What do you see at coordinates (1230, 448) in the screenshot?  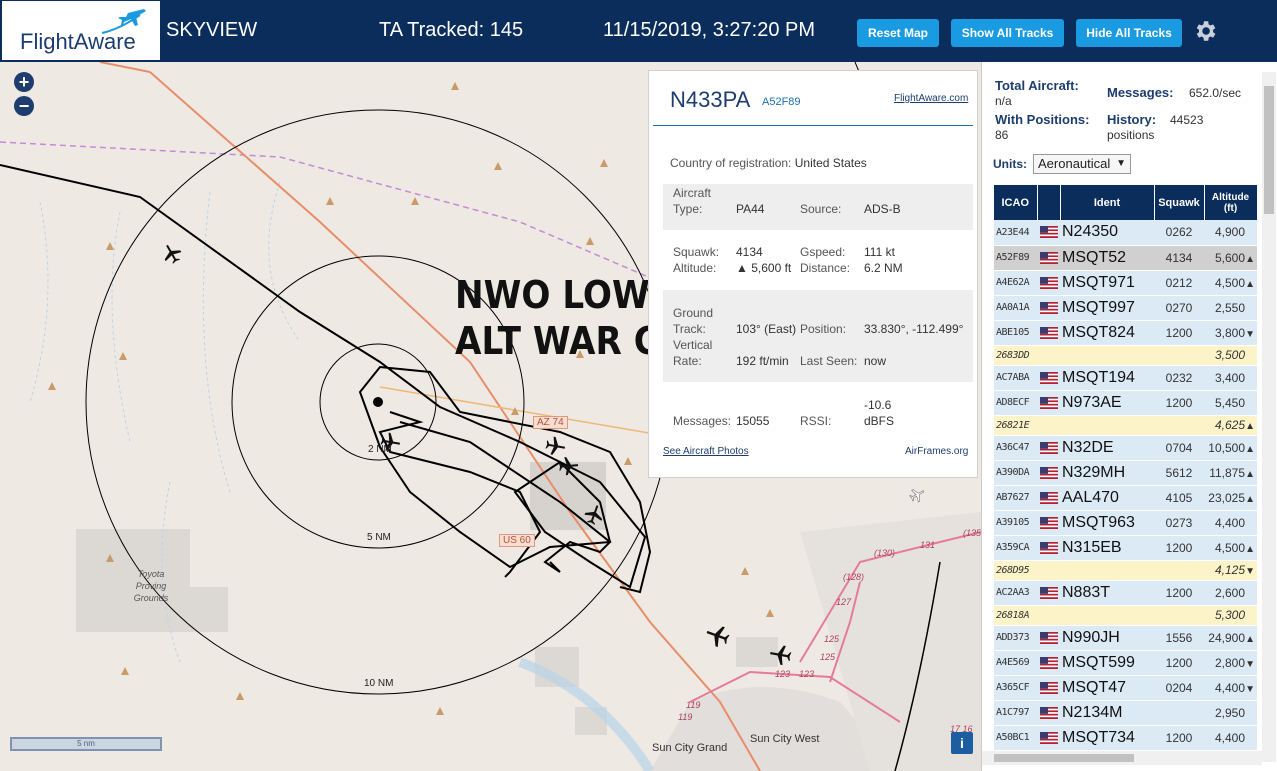 I see `cell-altitude: 10,500▲` at bounding box center [1230, 448].